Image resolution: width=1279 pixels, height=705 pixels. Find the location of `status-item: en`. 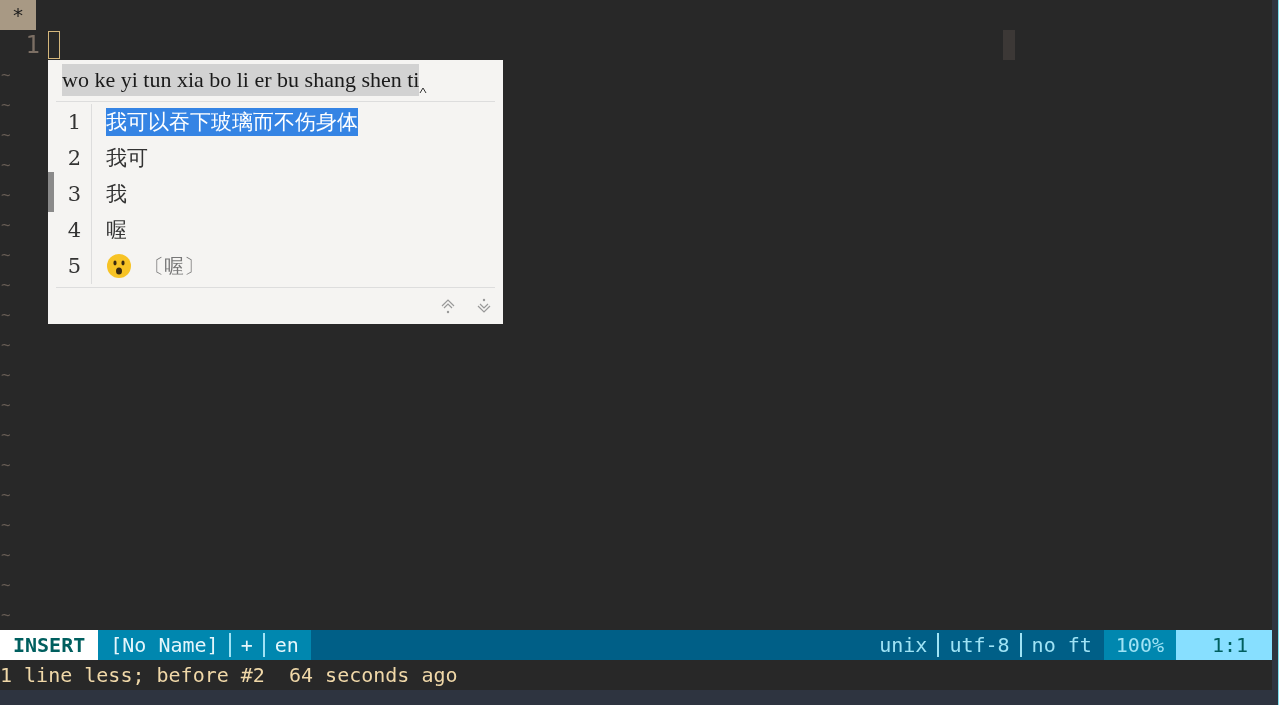

status-item: en is located at coordinates (286, 645).